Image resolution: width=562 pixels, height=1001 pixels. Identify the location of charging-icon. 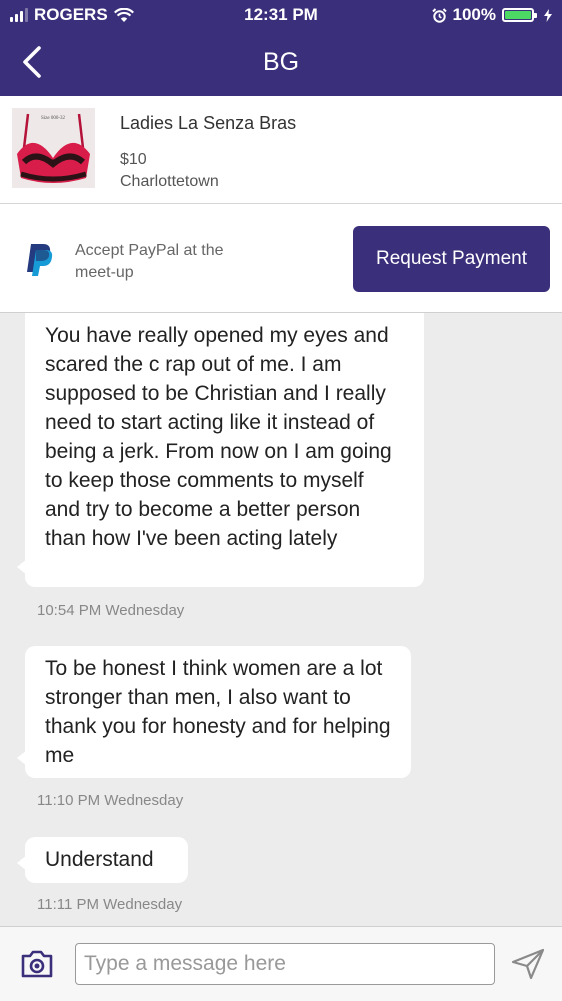
(548, 15).